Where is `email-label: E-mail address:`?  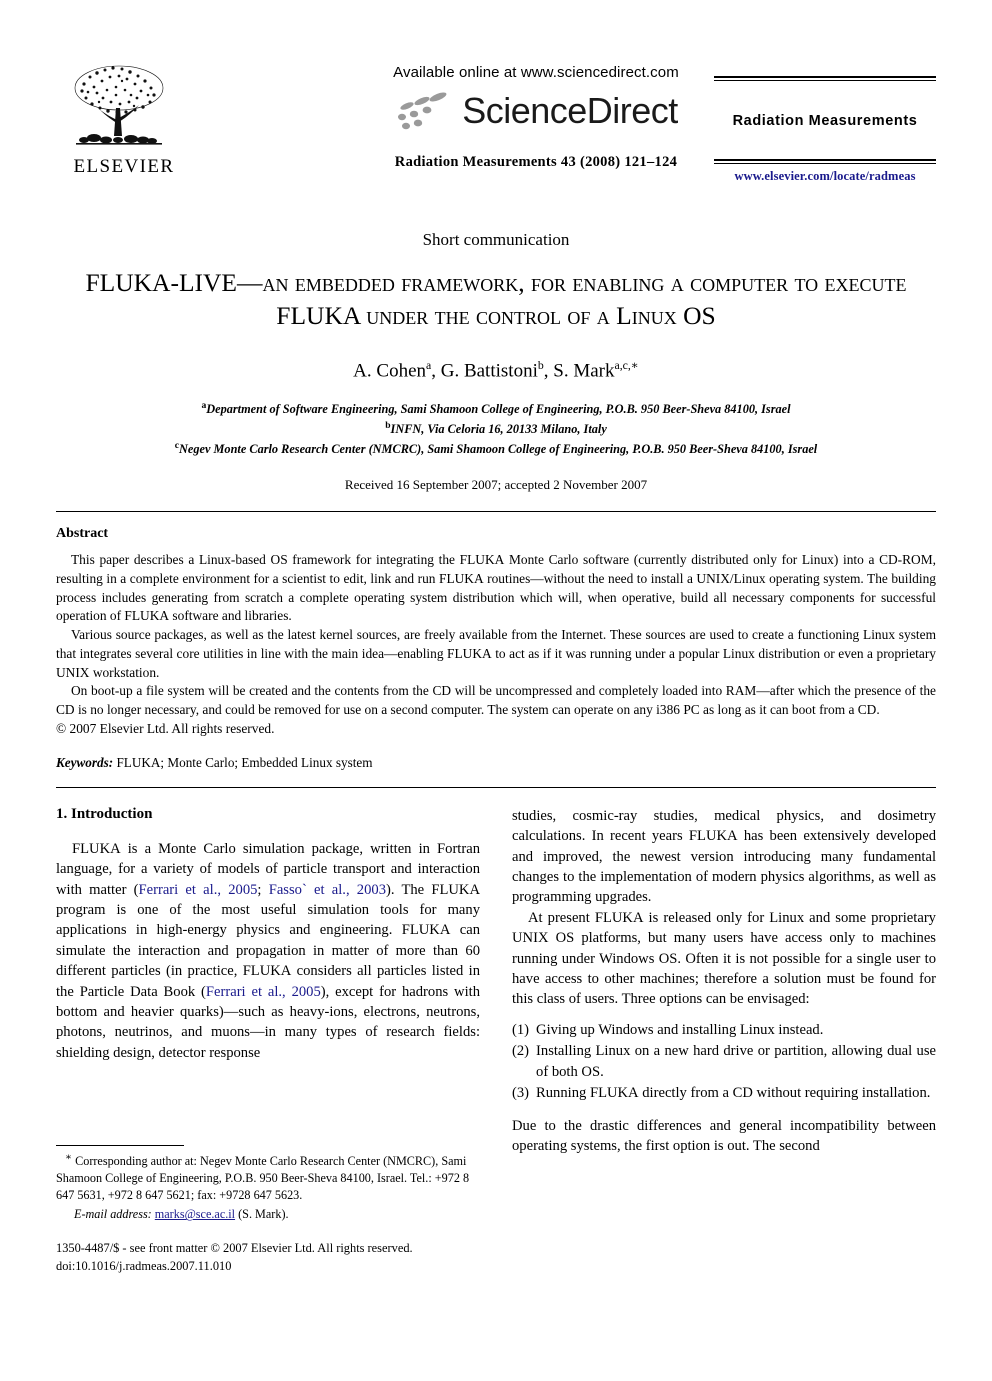 email-label: E-mail address: is located at coordinates (113, 1214).